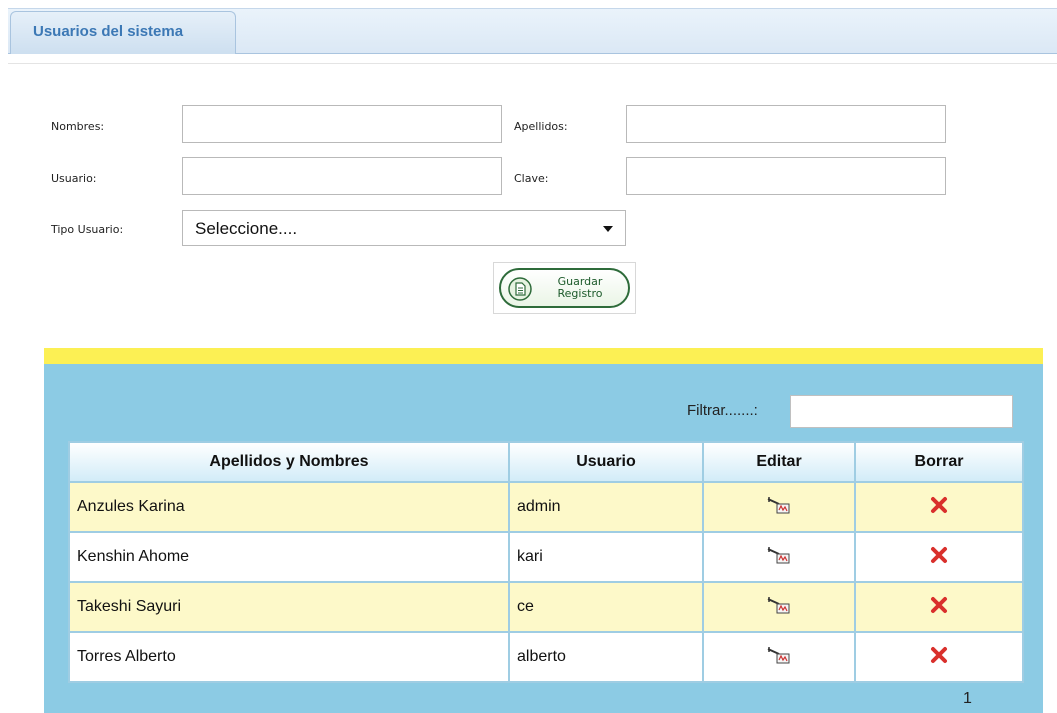 This screenshot has width=1057, height=713. I want to click on cell-user: alberto, so click(606, 657).